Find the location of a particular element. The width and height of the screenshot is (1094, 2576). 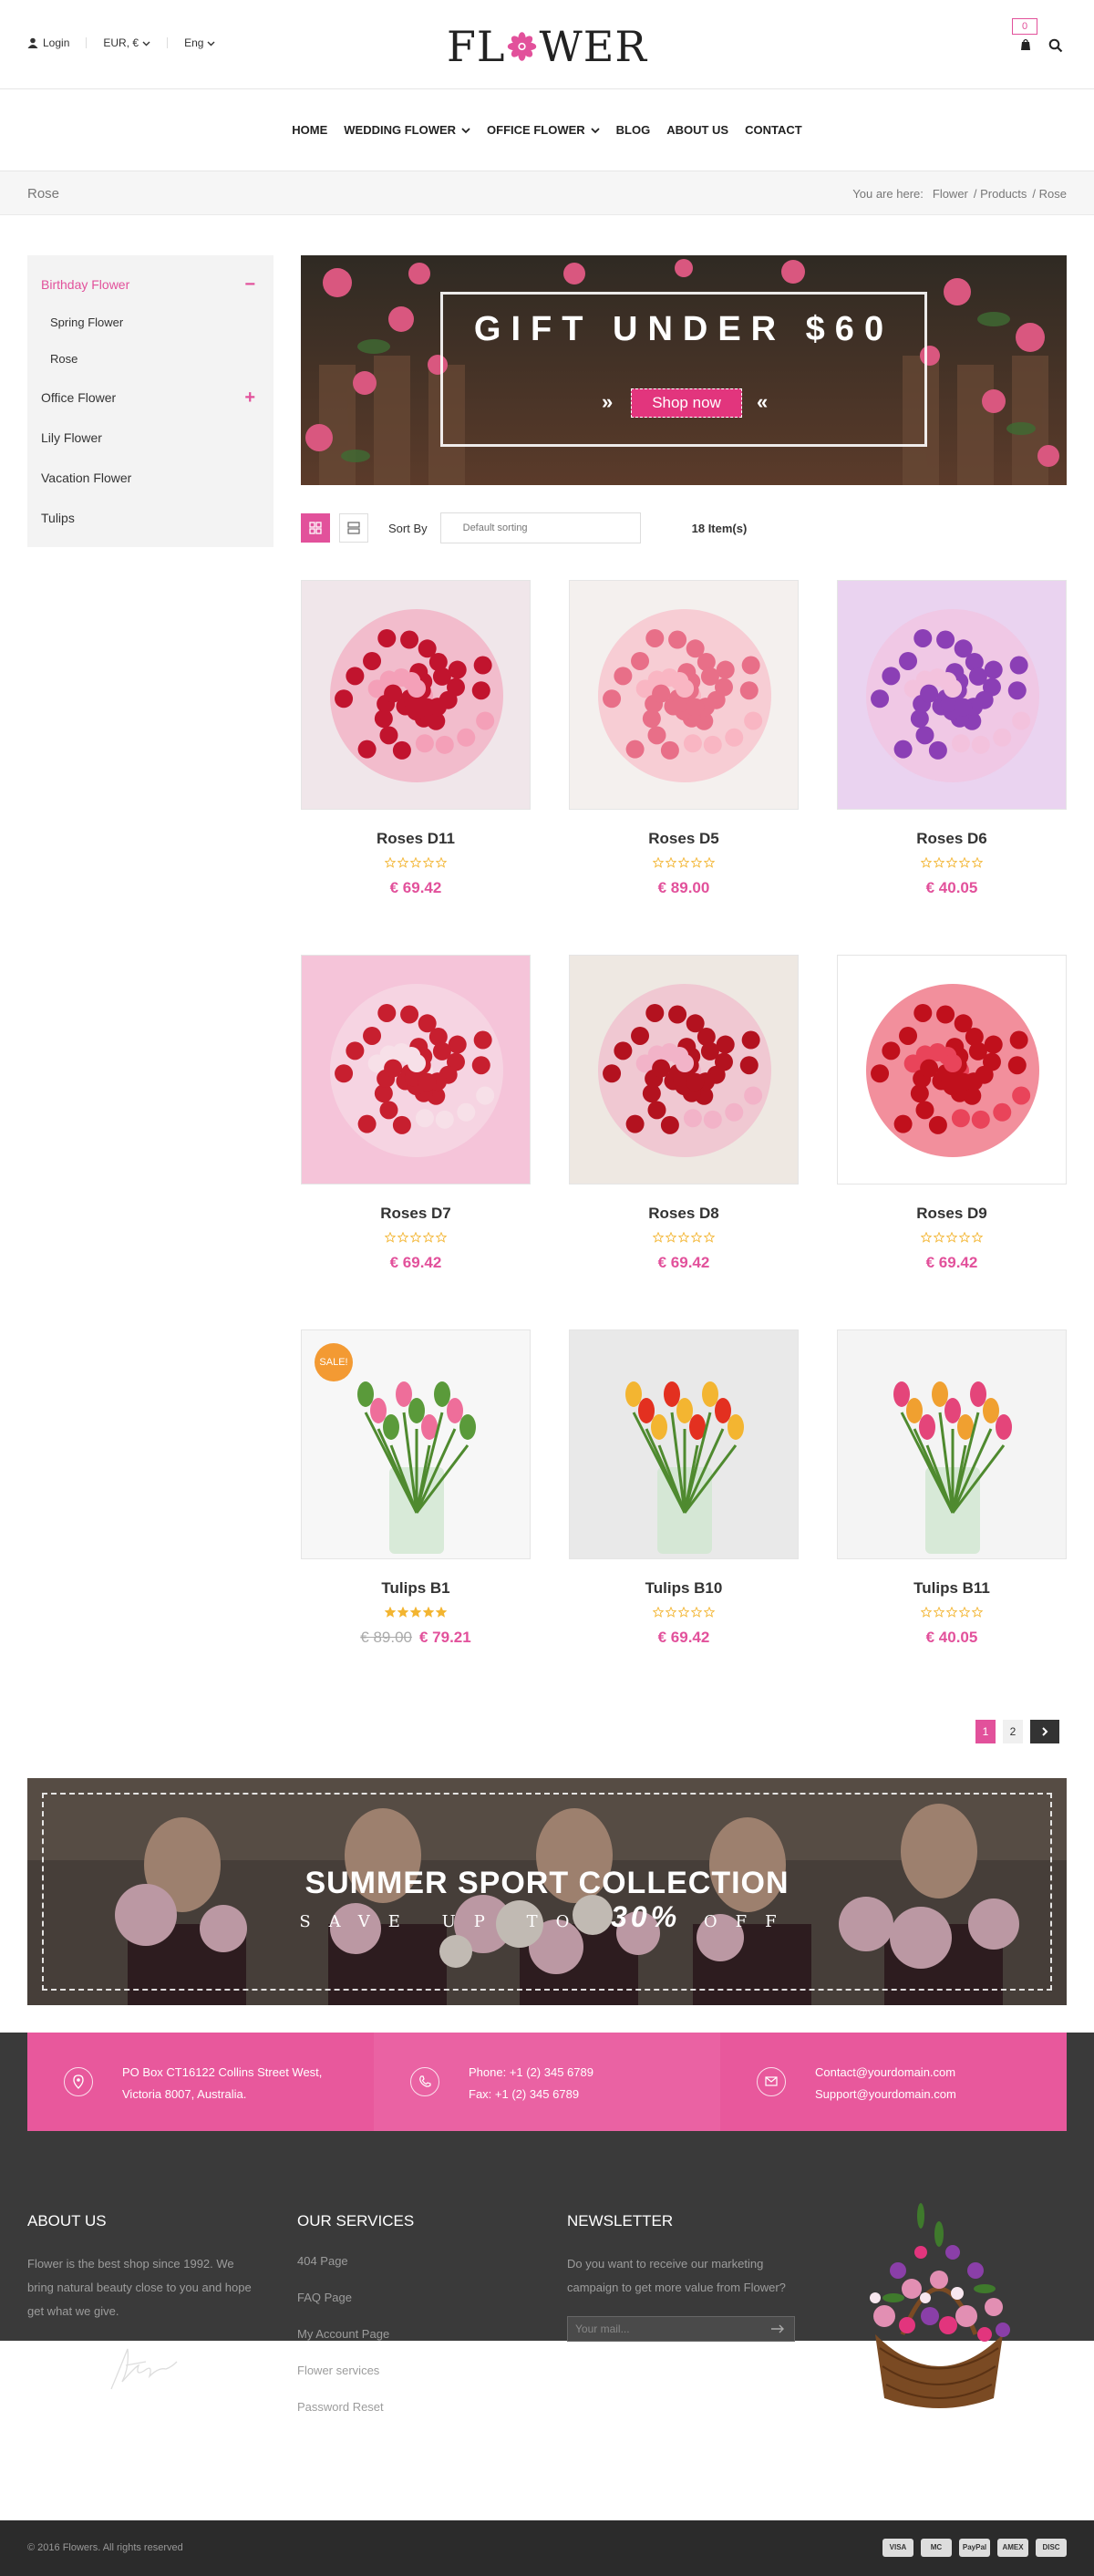

product-name: Tulips B1 is located at coordinates (416, 1588).